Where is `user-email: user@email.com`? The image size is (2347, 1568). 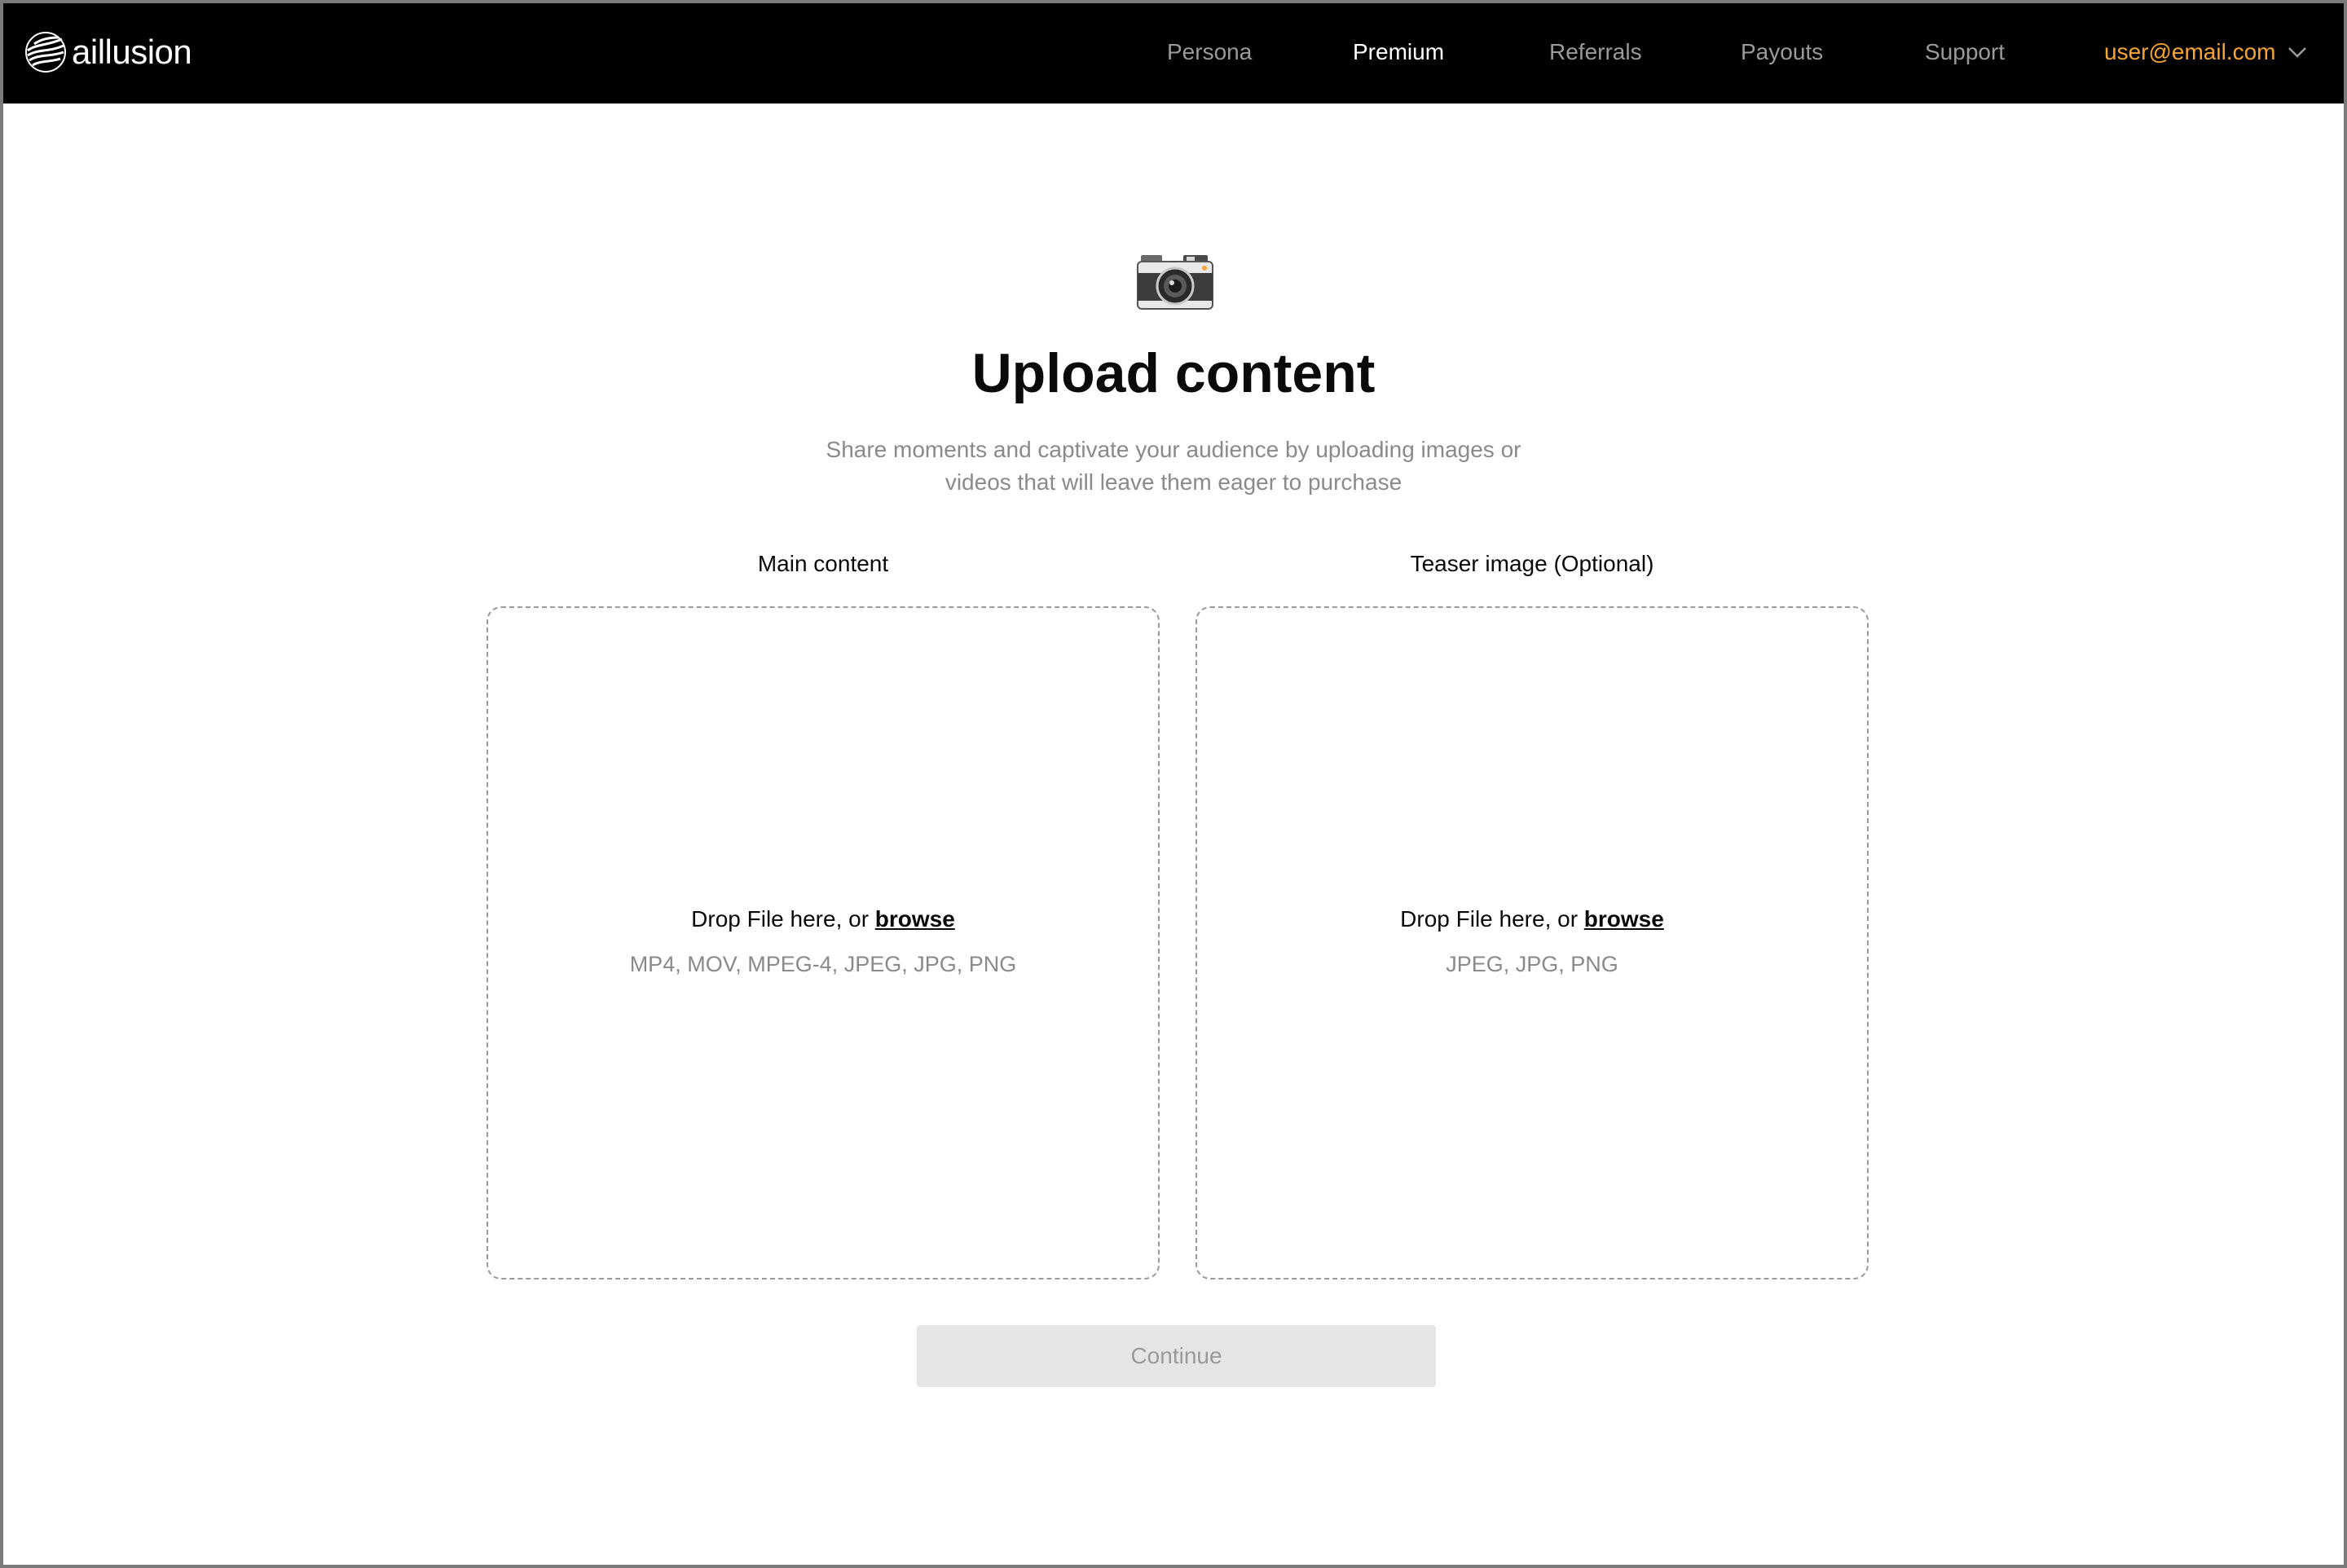
user-email: user@email.com is located at coordinates (2190, 51).